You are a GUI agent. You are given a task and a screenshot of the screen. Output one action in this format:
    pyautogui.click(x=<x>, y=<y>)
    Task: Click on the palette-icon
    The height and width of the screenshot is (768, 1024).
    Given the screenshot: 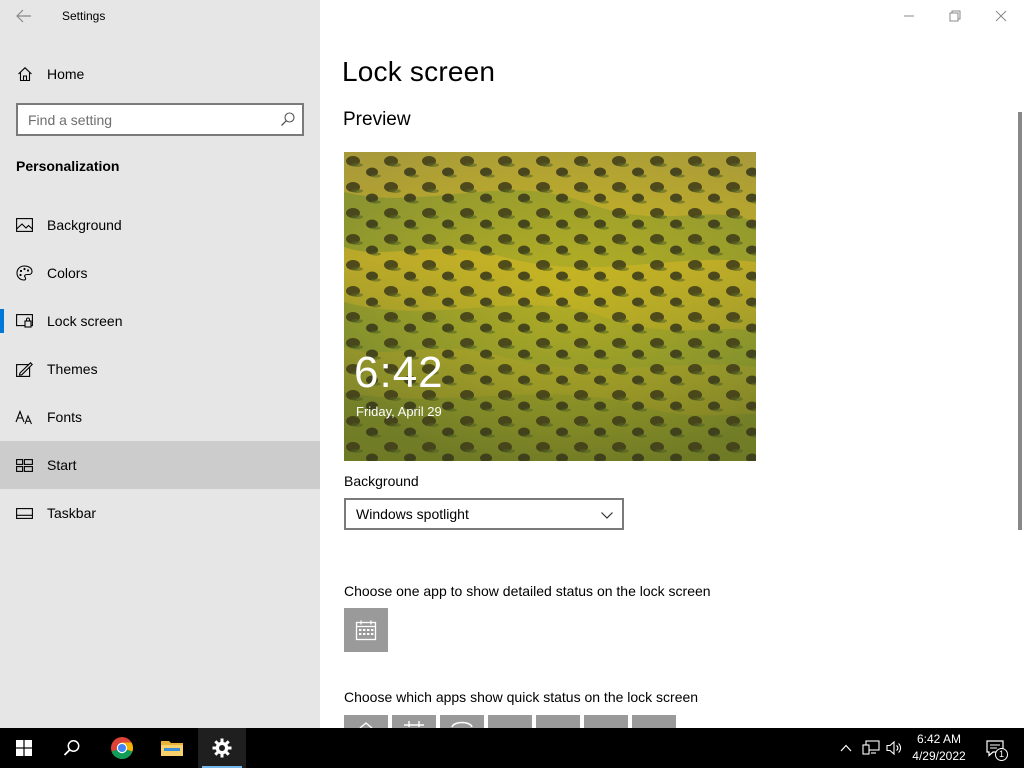 What is the action you would take?
    pyautogui.click(x=24, y=273)
    